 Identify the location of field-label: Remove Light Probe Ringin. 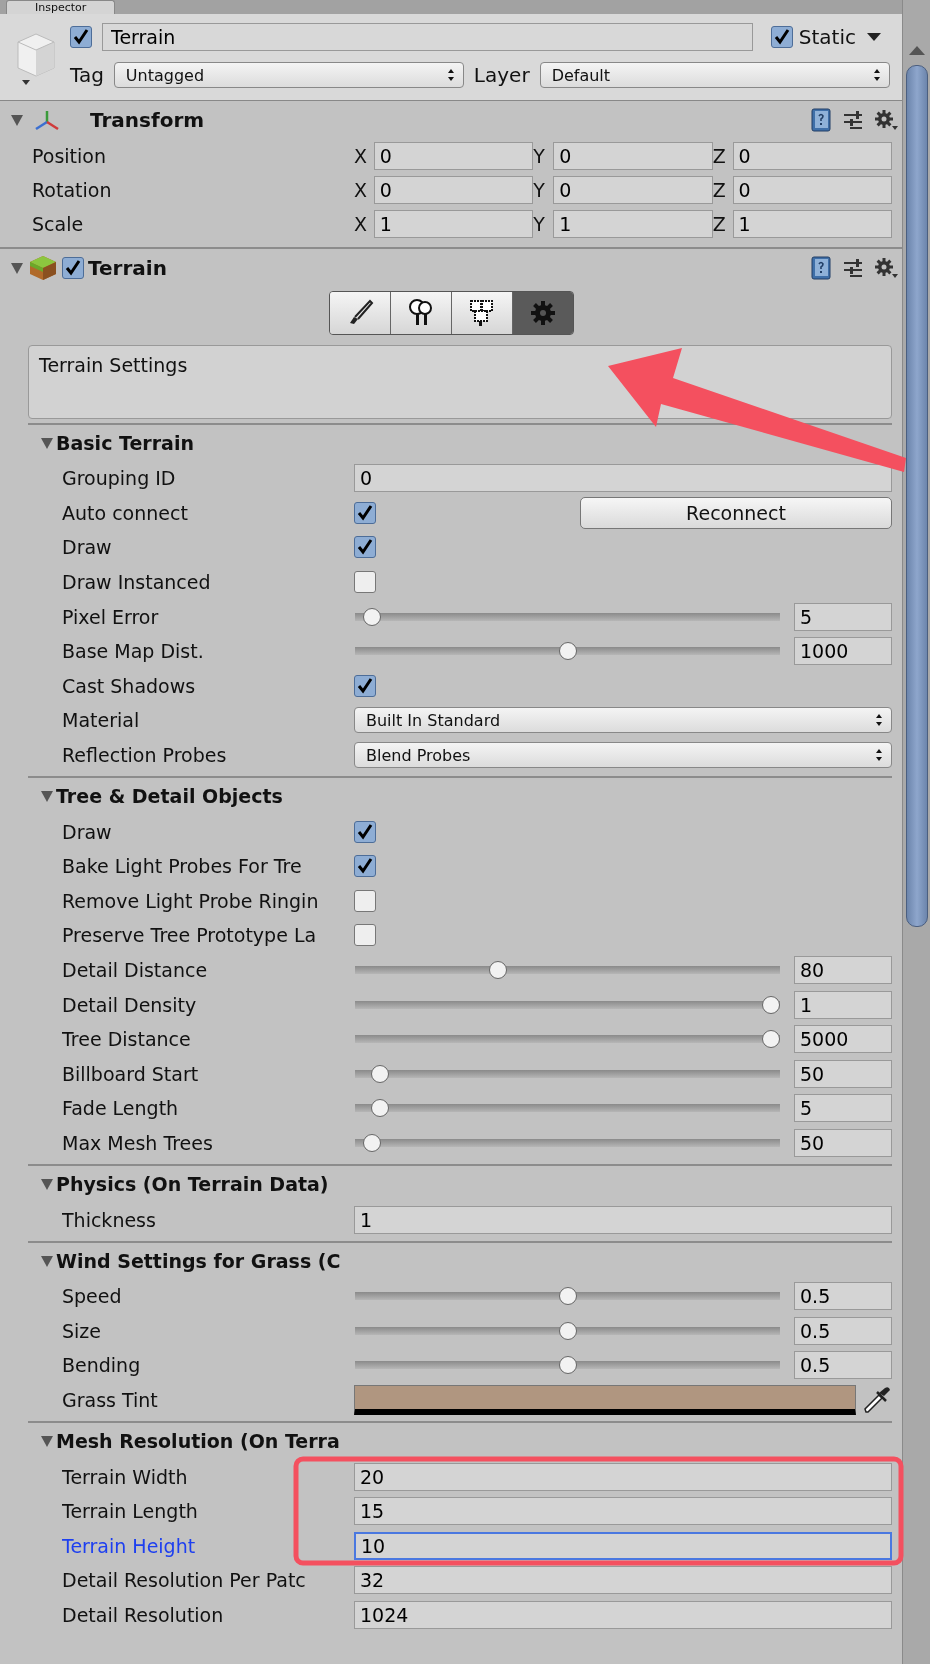
(191, 900).